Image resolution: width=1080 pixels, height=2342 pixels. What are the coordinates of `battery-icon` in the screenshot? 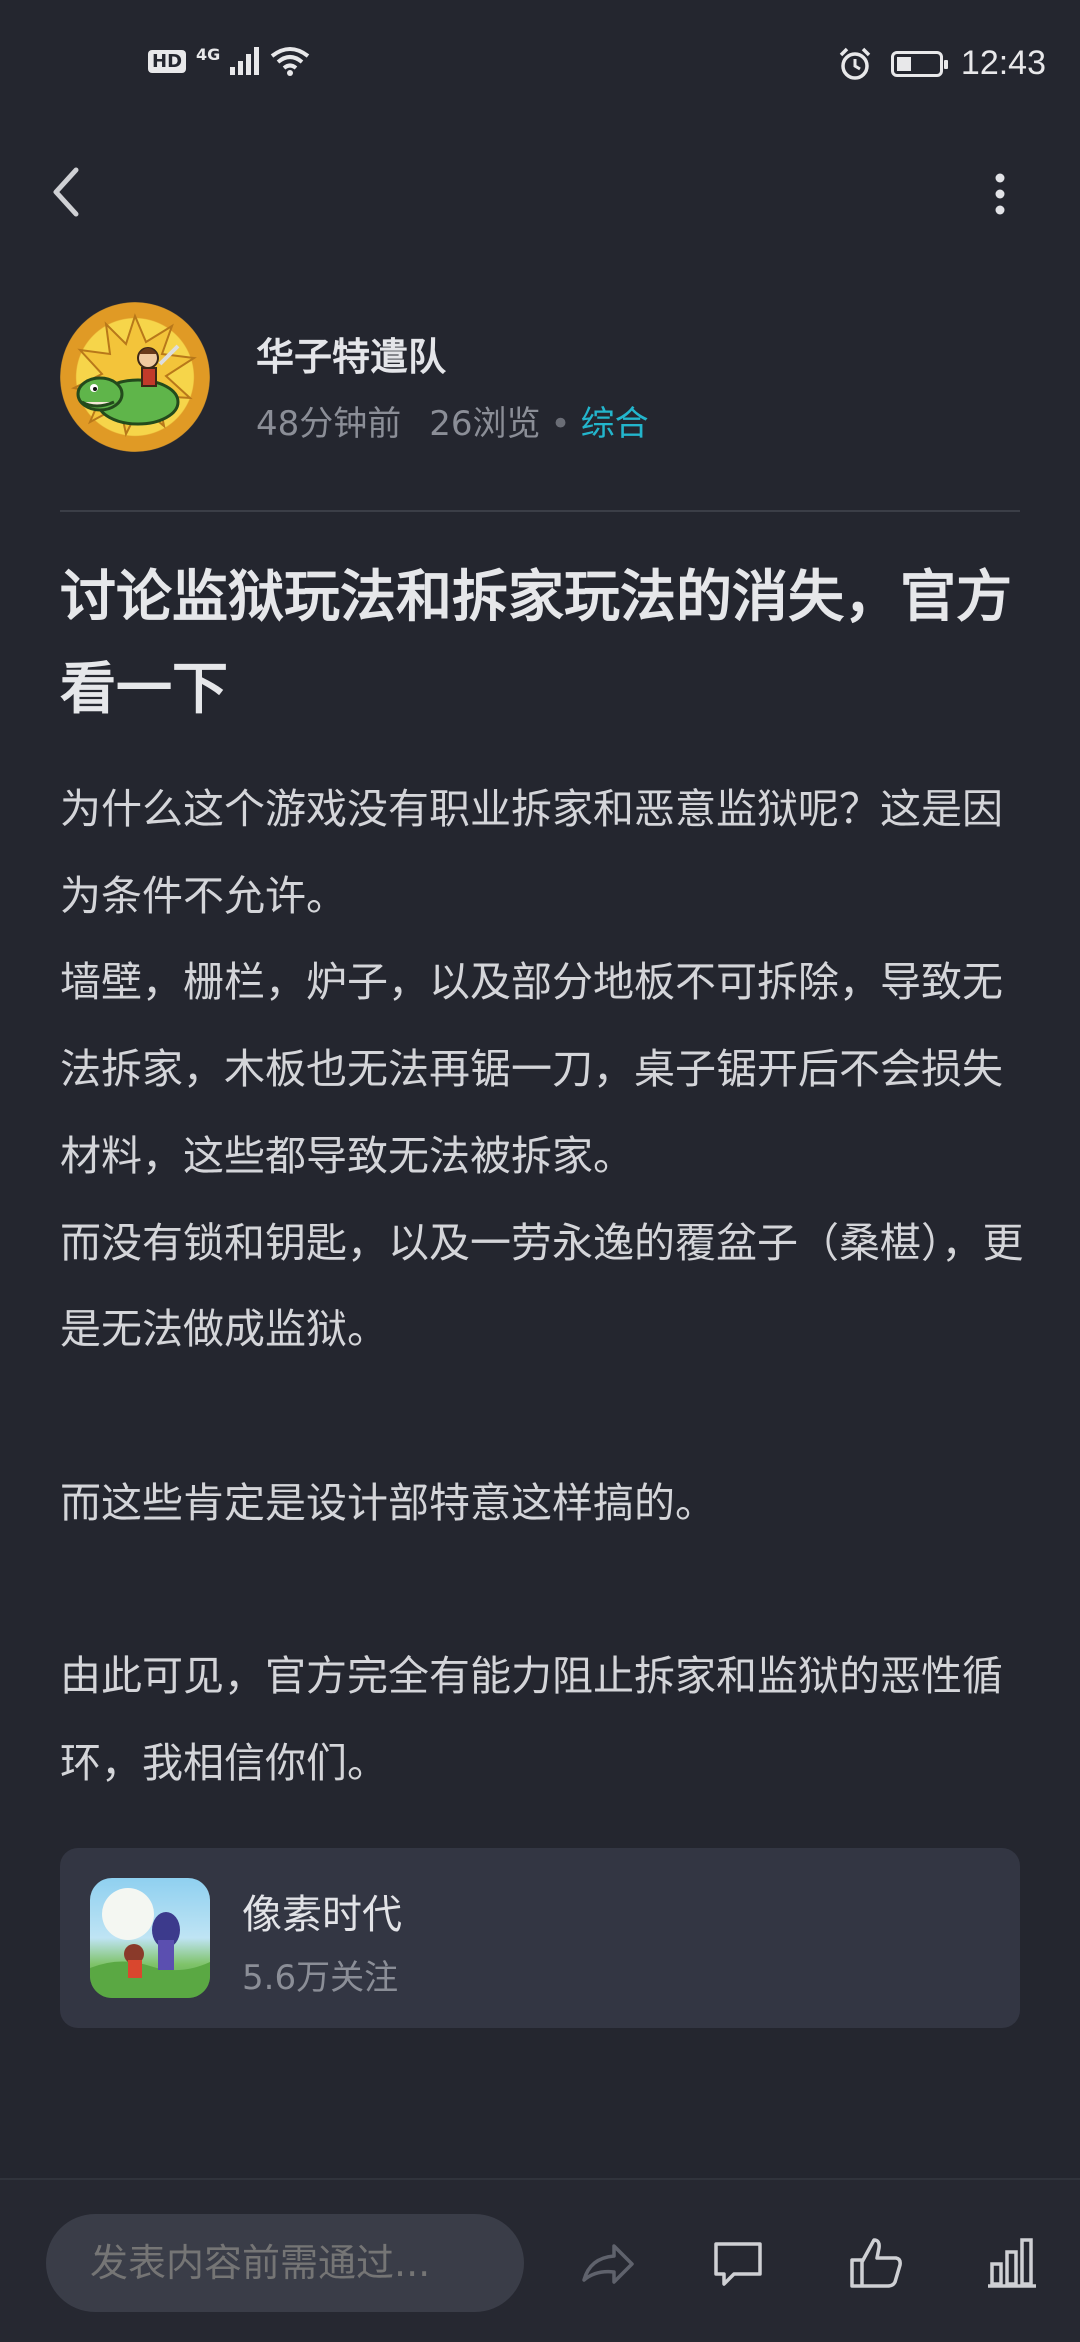 It's located at (919, 63).